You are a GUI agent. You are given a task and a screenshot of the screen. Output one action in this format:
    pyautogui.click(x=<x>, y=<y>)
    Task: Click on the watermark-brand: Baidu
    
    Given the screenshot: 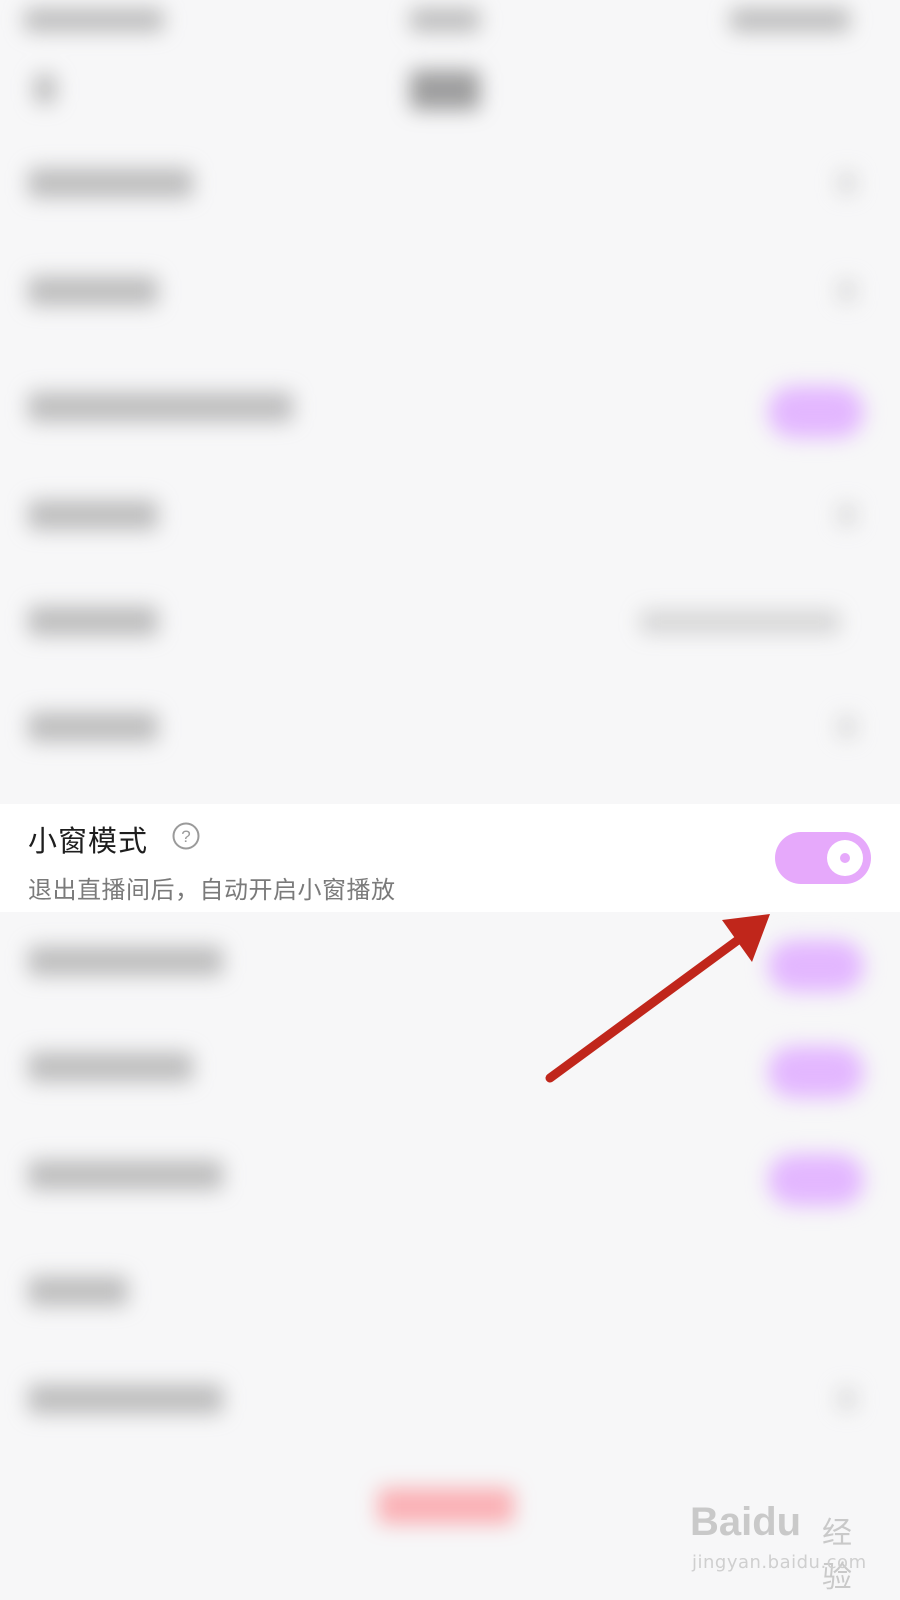 What is the action you would take?
    pyautogui.click(x=746, y=1522)
    